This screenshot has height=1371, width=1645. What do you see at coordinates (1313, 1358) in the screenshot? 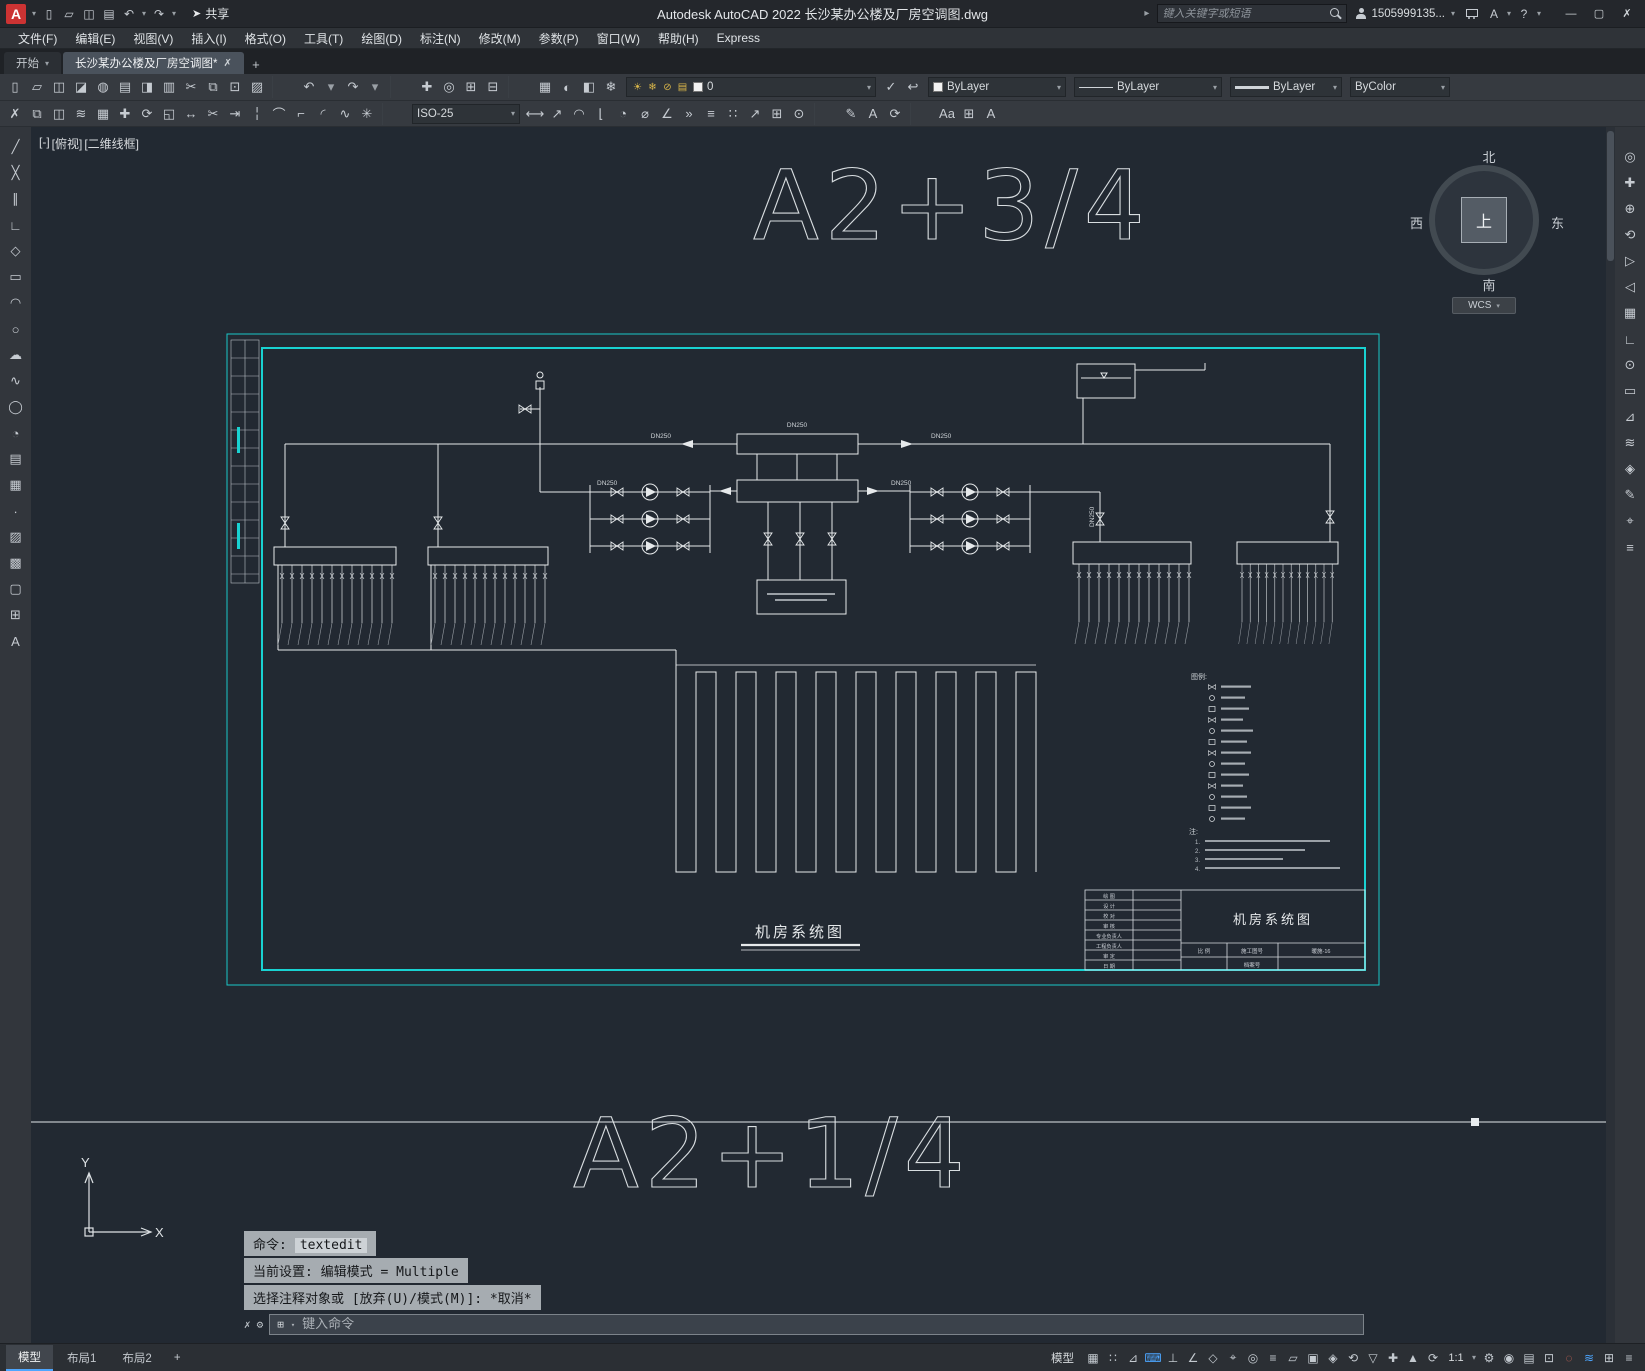
I see `status-selection-cycling: ▣` at bounding box center [1313, 1358].